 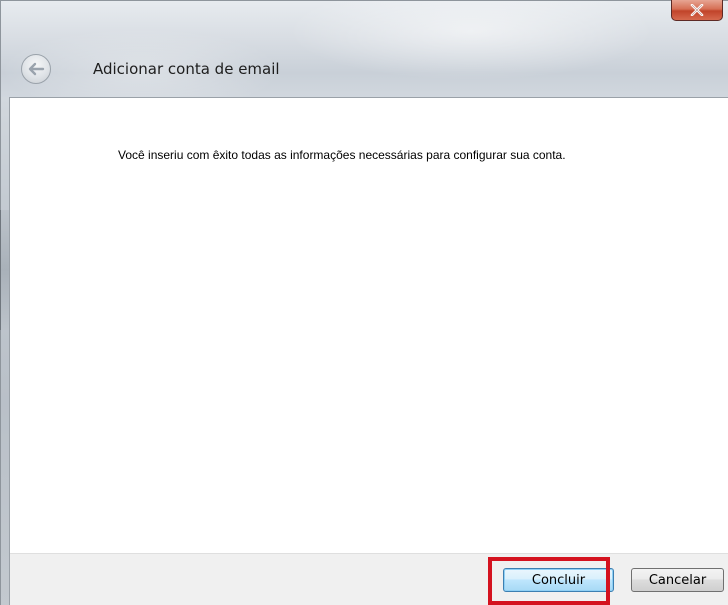 What do you see at coordinates (186, 69) in the screenshot?
I see `window-title: Adicionar conta de email` at bounding box center [186, 69].